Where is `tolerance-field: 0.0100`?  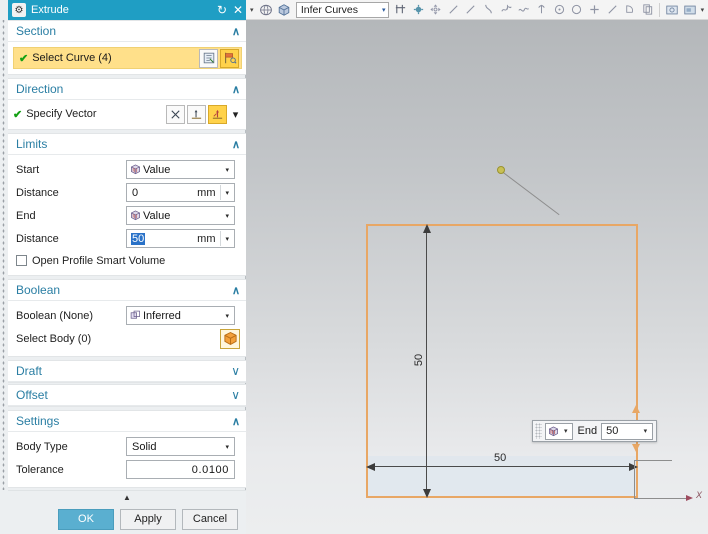 tolerance-field: 0.0100 is located at coordinates (180, 469).